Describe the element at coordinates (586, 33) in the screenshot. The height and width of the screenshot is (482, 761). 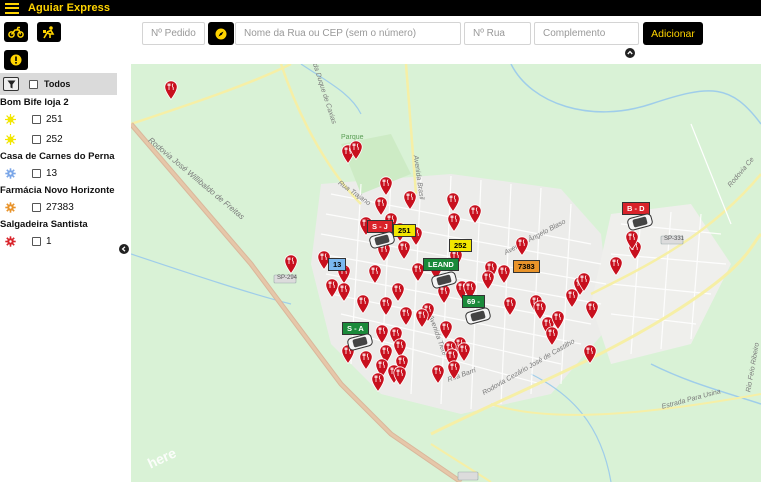
I see `complement-input: Complemento` at that location.